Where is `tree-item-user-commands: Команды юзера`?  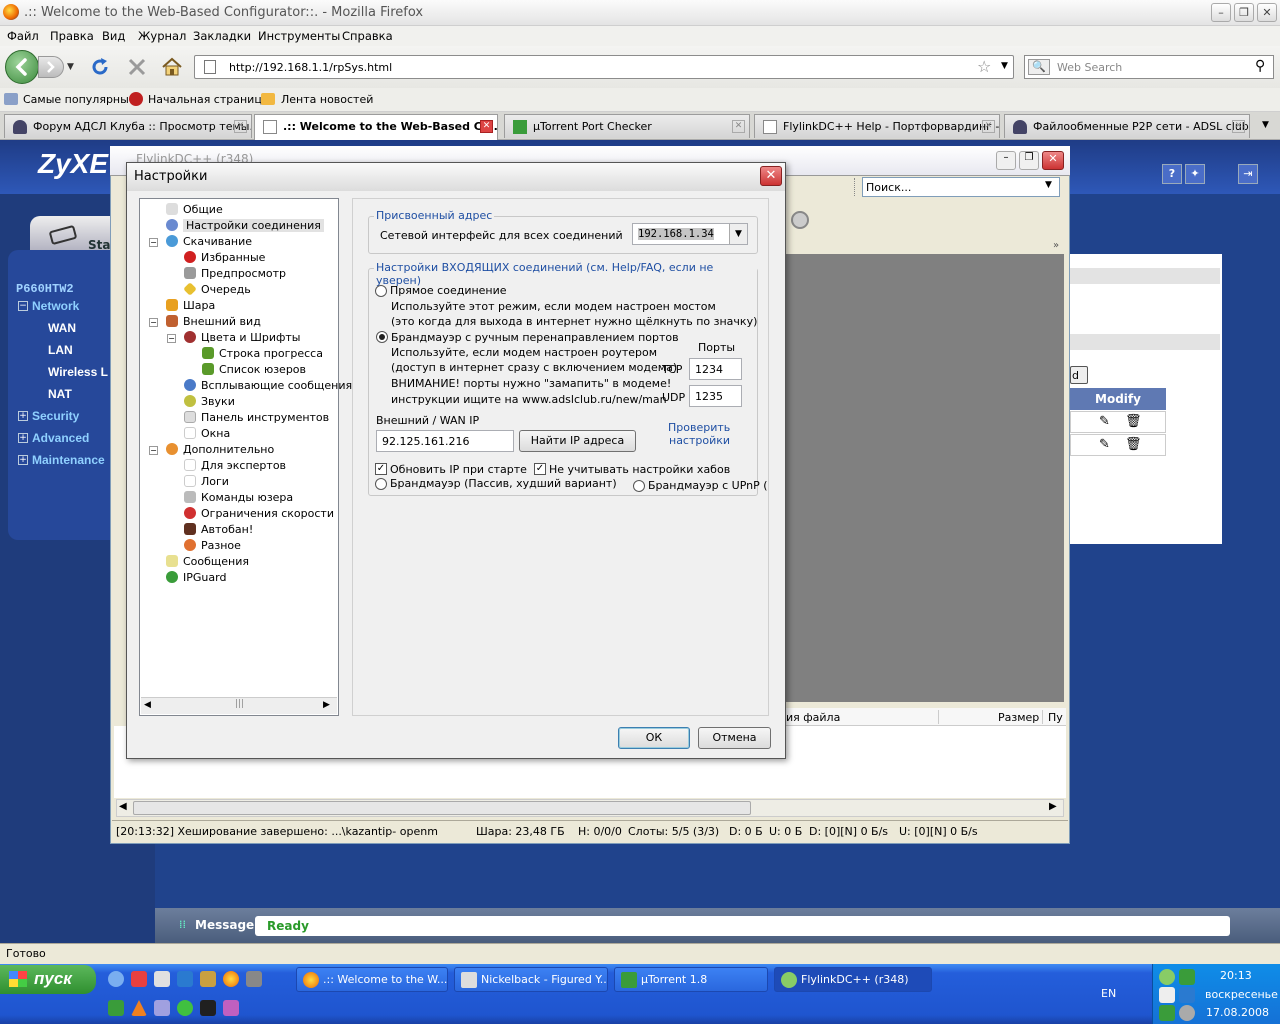 tree-item-user-commands: Команды юзера is located at coordinates (238, 497).